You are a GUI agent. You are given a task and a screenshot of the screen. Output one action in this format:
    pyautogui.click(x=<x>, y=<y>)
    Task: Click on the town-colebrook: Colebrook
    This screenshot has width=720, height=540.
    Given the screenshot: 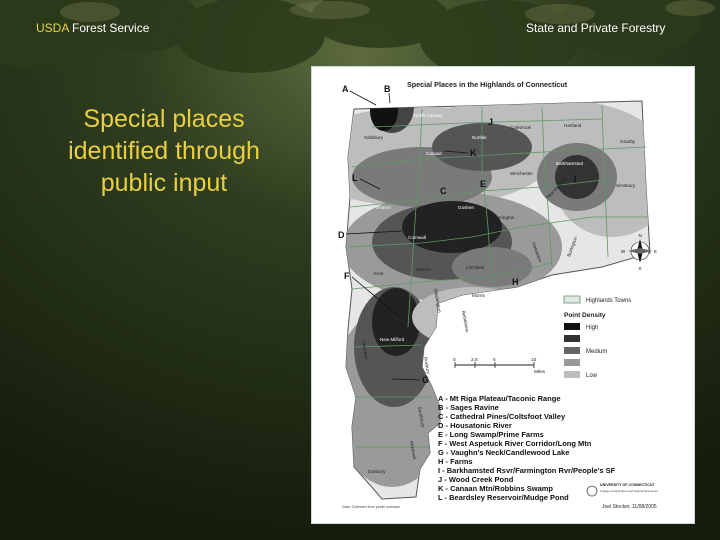 What is the action you would take?
    pyautogui.click(x=521, y=127)
    